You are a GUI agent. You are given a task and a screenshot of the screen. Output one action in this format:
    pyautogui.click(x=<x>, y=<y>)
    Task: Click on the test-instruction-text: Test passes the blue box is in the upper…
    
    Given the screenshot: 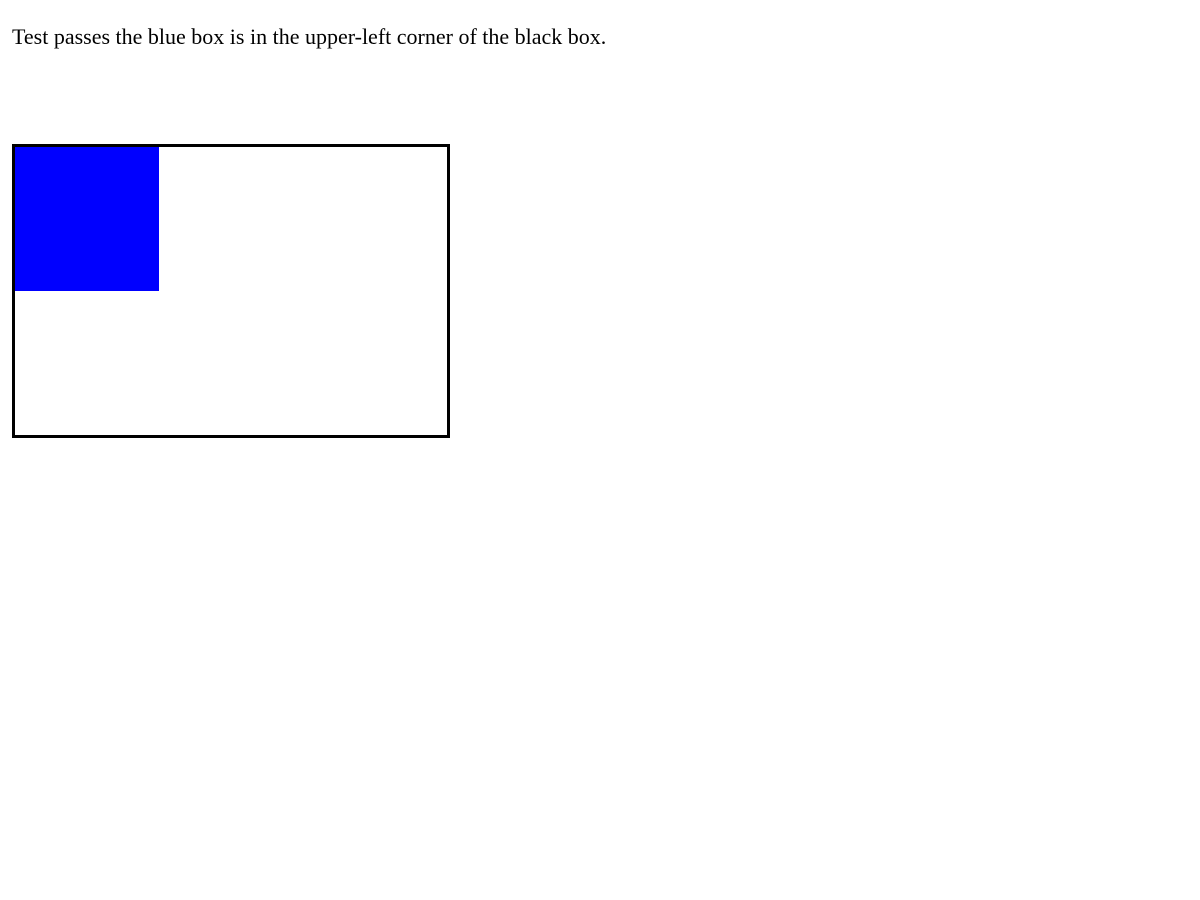 What is the action you would take?
    pyautogui.click(x=309, y=36)
    